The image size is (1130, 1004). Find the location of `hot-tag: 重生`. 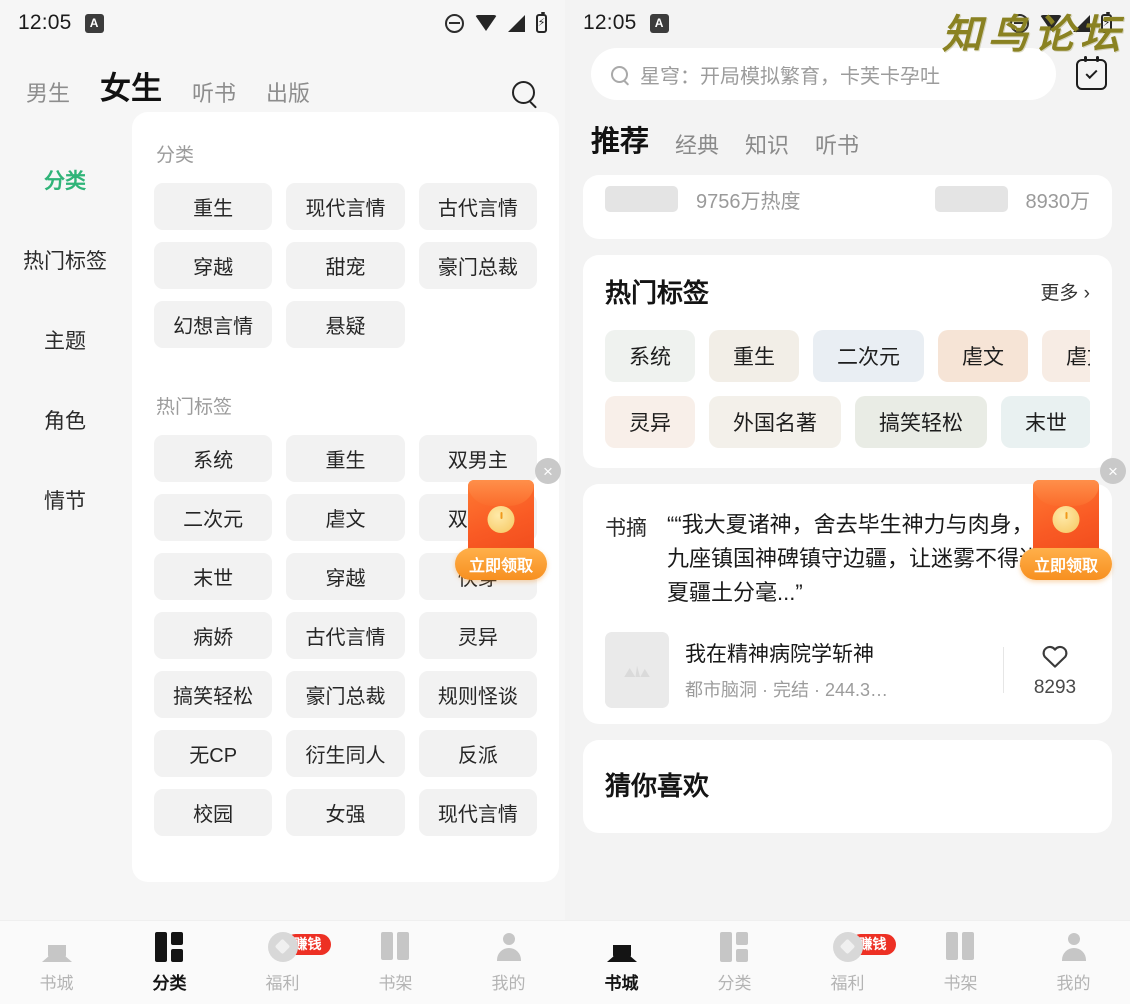

hot-tag: 重生 is located at coordinates (754, 356).